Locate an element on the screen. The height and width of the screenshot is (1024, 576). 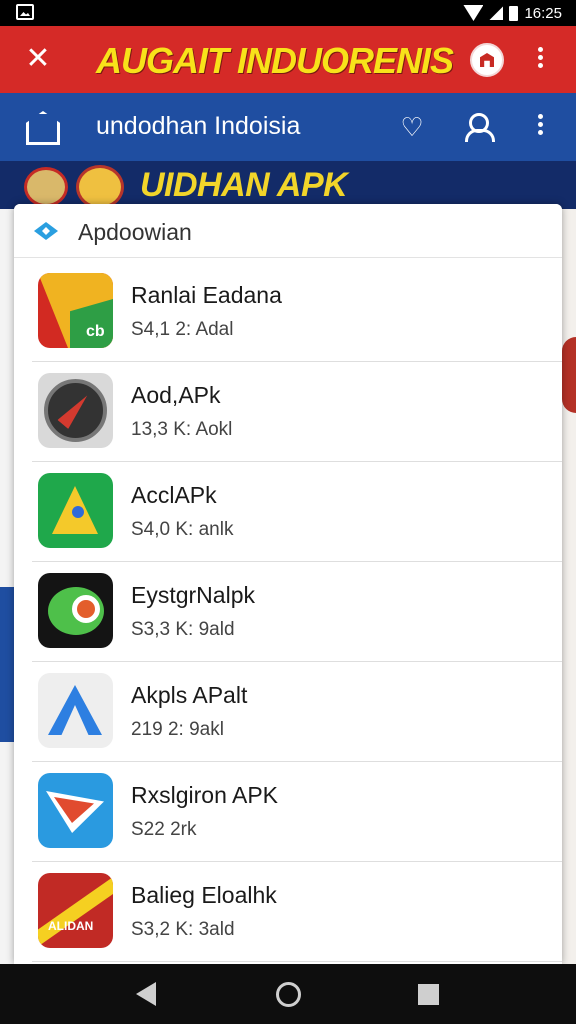
status-icons: 16:25 is located at coordinates (512, 13).